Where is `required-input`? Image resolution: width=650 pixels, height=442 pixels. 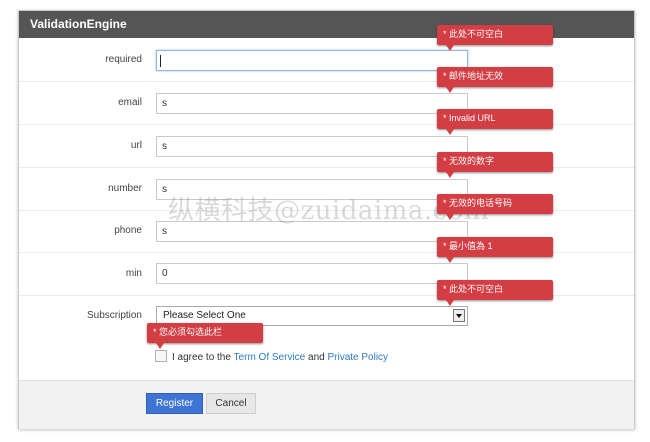
required-input is located at coordinates (312, 60).